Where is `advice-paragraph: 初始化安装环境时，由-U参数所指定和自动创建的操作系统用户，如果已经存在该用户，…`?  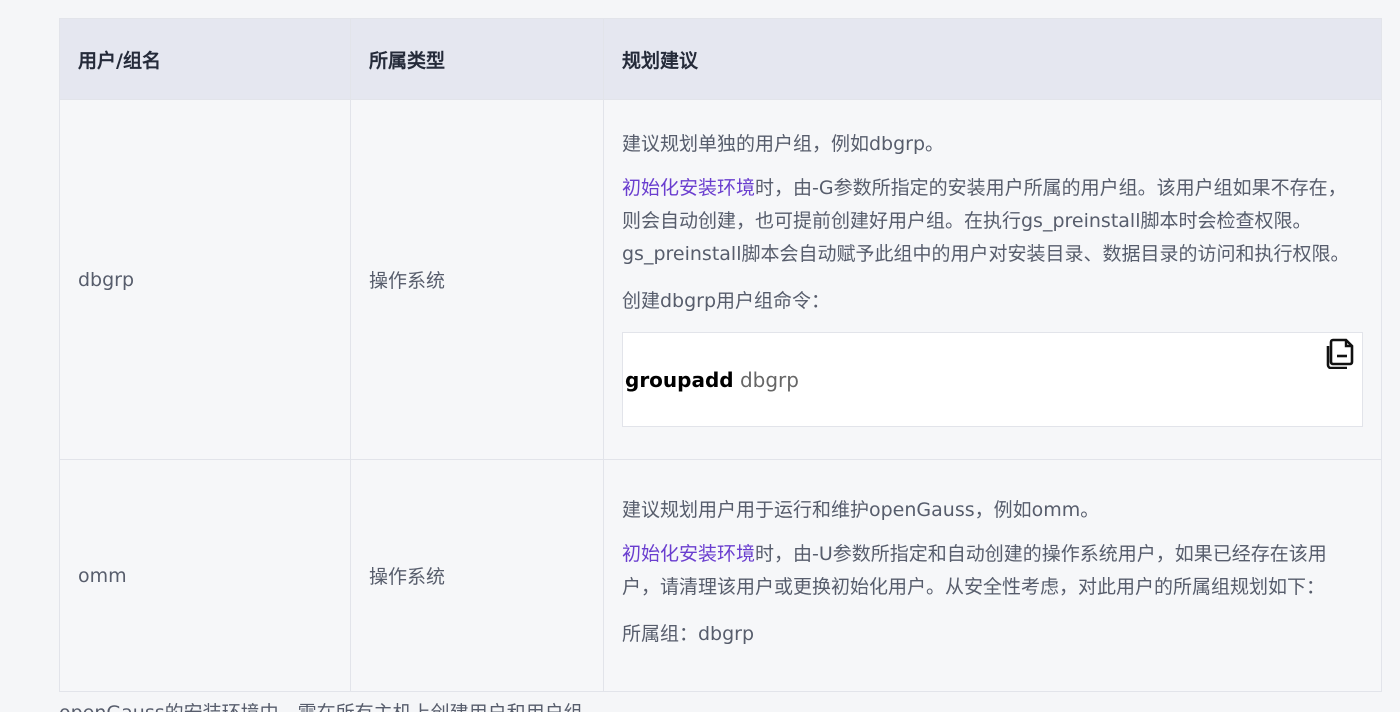
advice-paragraph: 初始化安装环境时，由-U参数所指定和自动创建的操作系统用户，如果已经存在该用户，… is located at coordinates (992, 571).